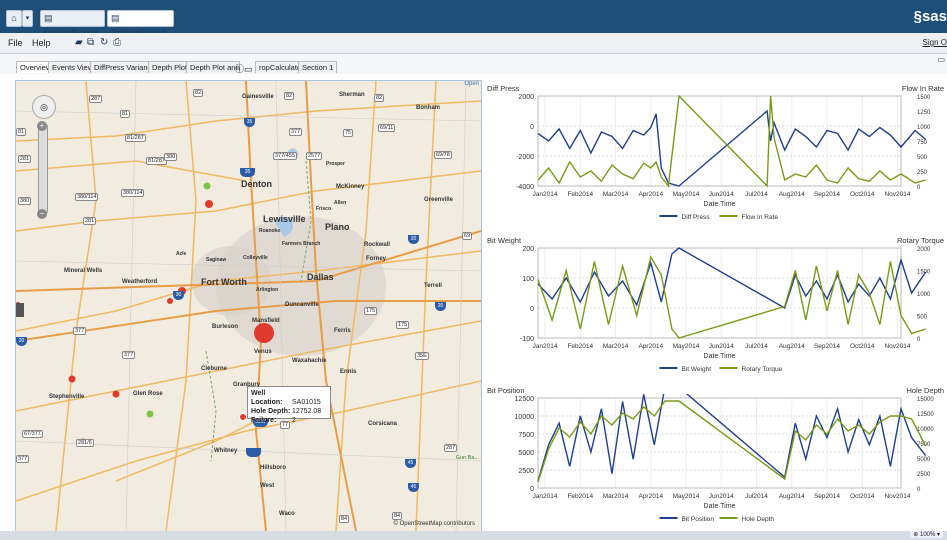 Image resolution: width=947 pixels, height=540 pixels. Describe the element at coordinates (79, 42) in the screenshot. I see `open-folder-icon: ▰` at that location.